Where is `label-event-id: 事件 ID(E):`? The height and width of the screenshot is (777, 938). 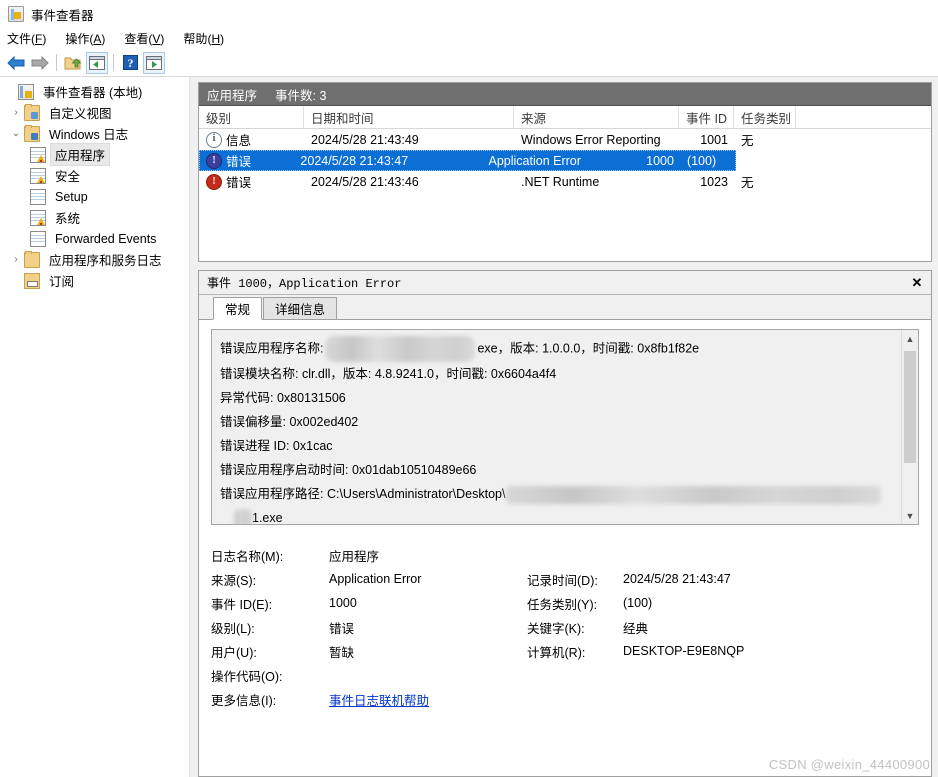 label-event-id: 事件 ID(E): is located at coordinates (242, 604).